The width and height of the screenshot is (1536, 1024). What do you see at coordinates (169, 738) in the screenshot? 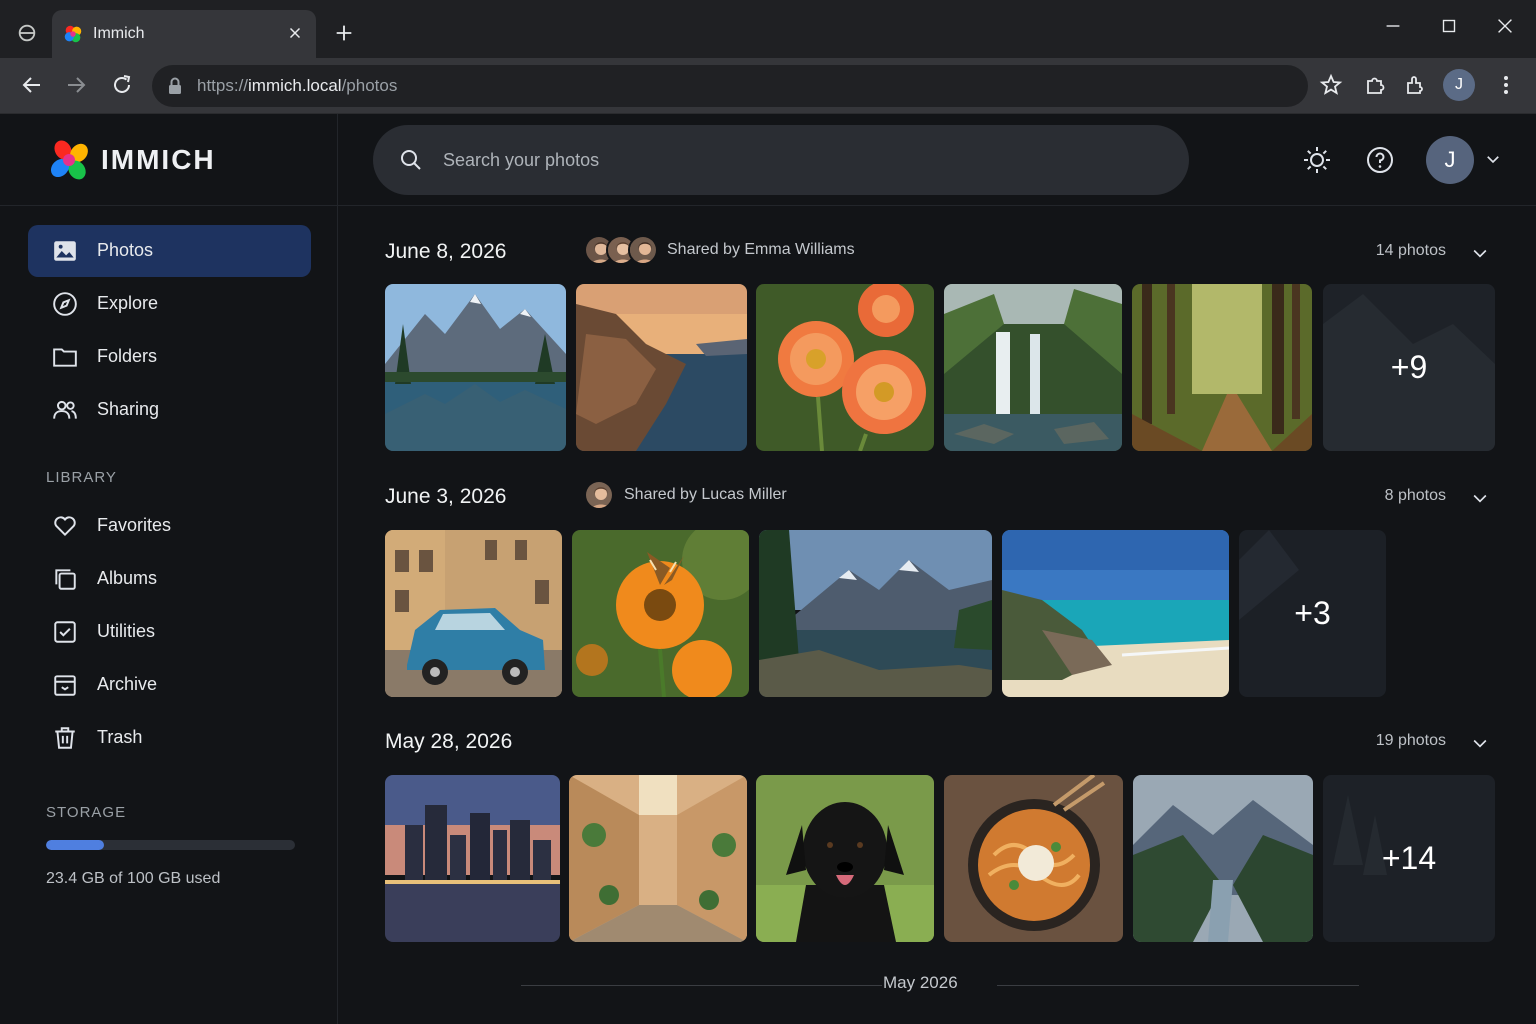
I see `sidebar-item-trash: Trash` at bounding box center [169, 738].